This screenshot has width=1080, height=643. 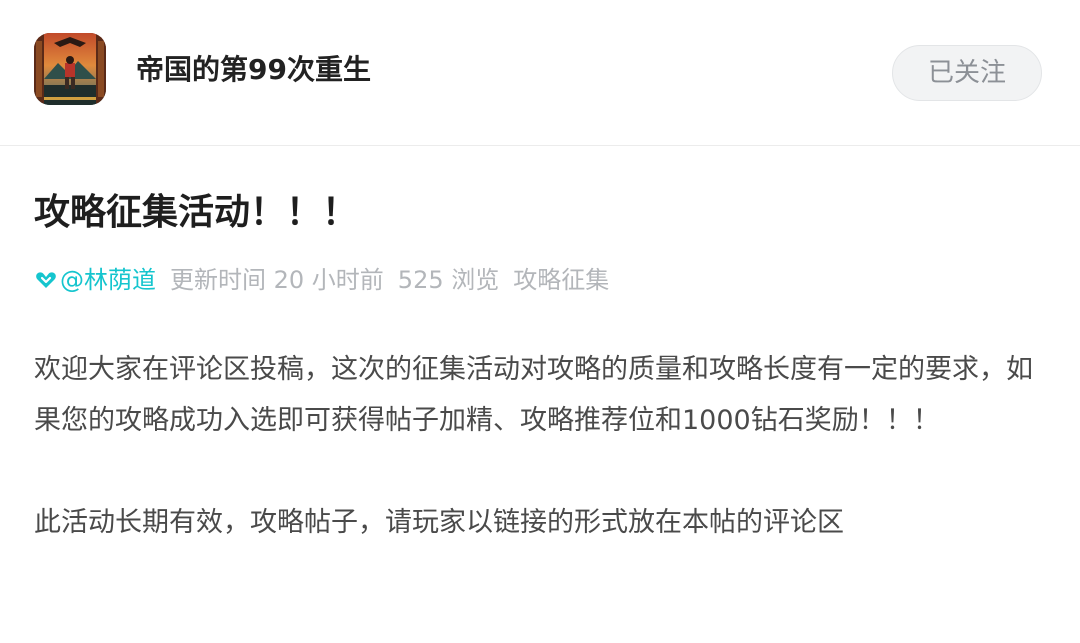 I want to click on game-app-icon, so click(x=70, y=69).